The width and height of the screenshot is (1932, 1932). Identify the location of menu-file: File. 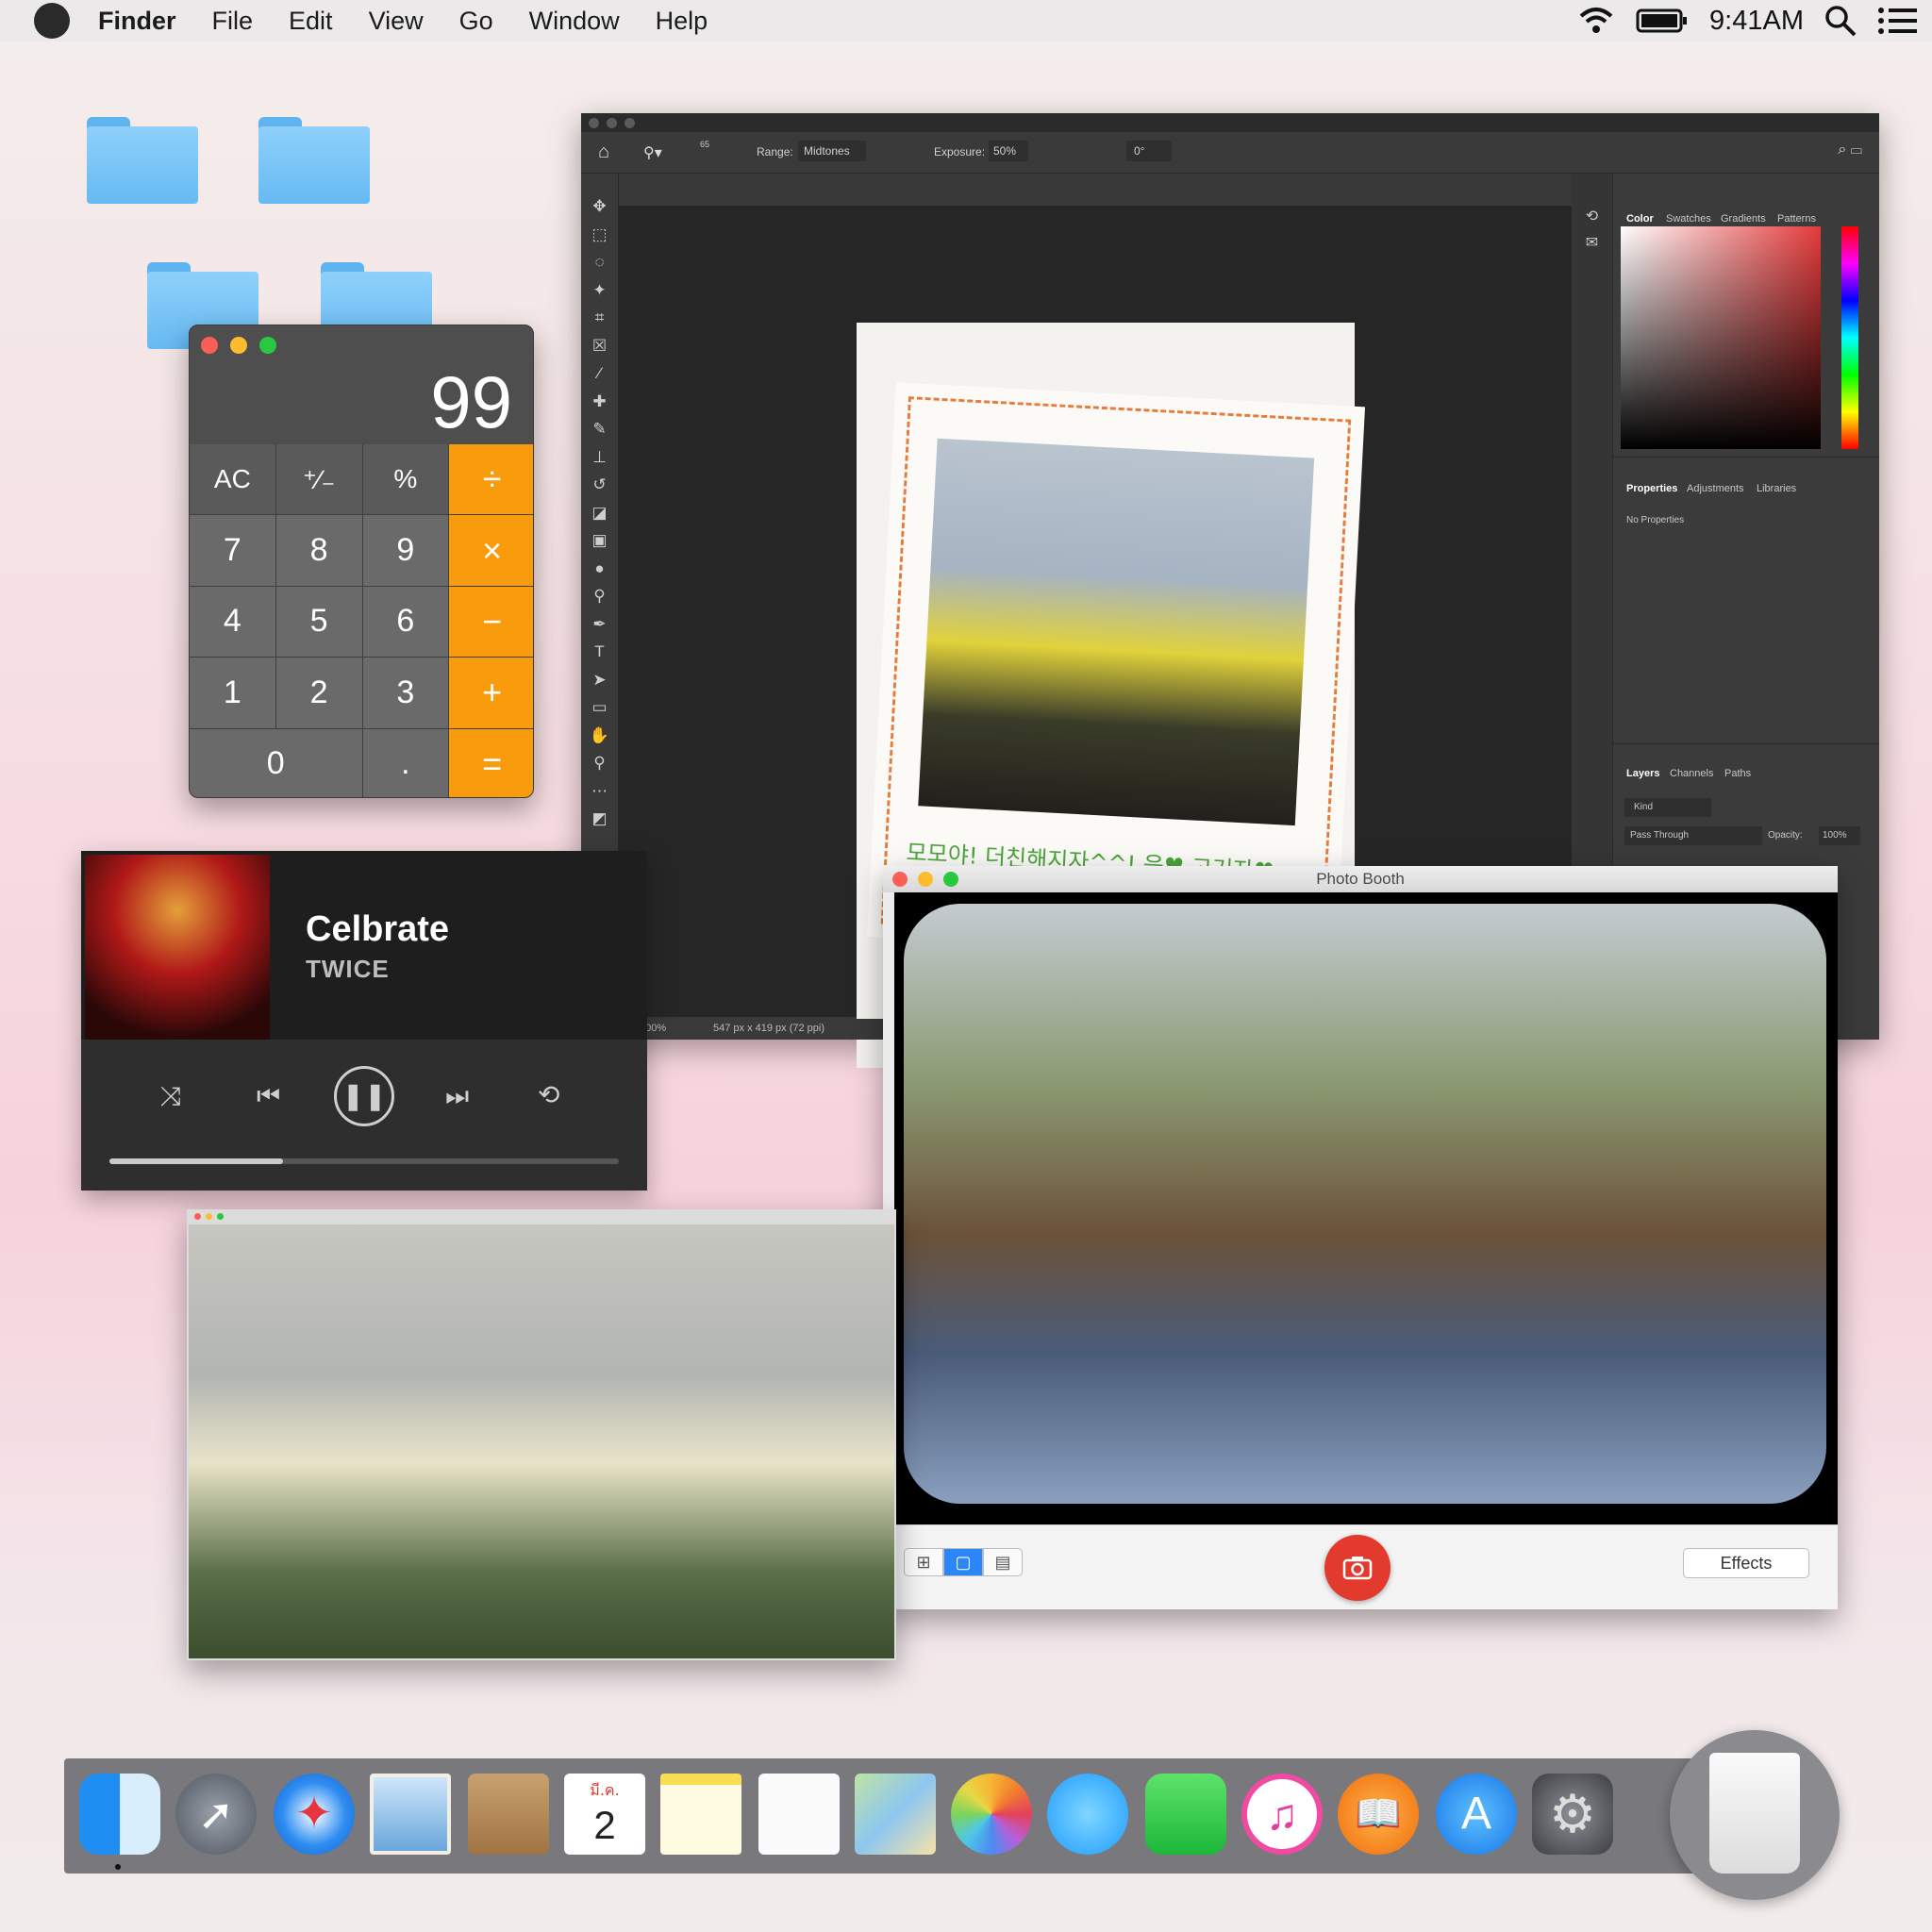
(233, 22).